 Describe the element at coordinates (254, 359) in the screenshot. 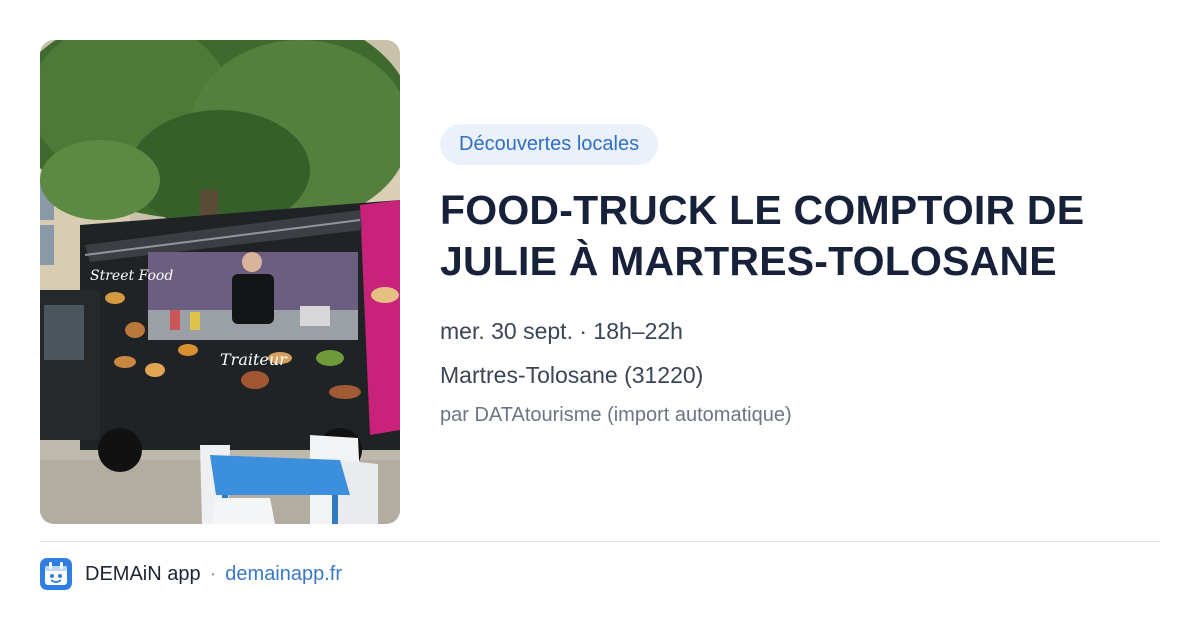

I see `truck-sign-traiteur: Traiteur` at that location.